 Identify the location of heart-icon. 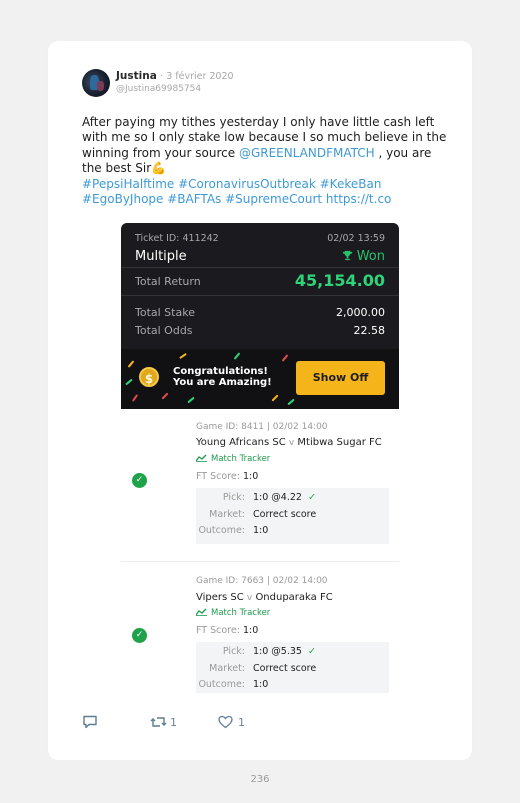
(225, 722).